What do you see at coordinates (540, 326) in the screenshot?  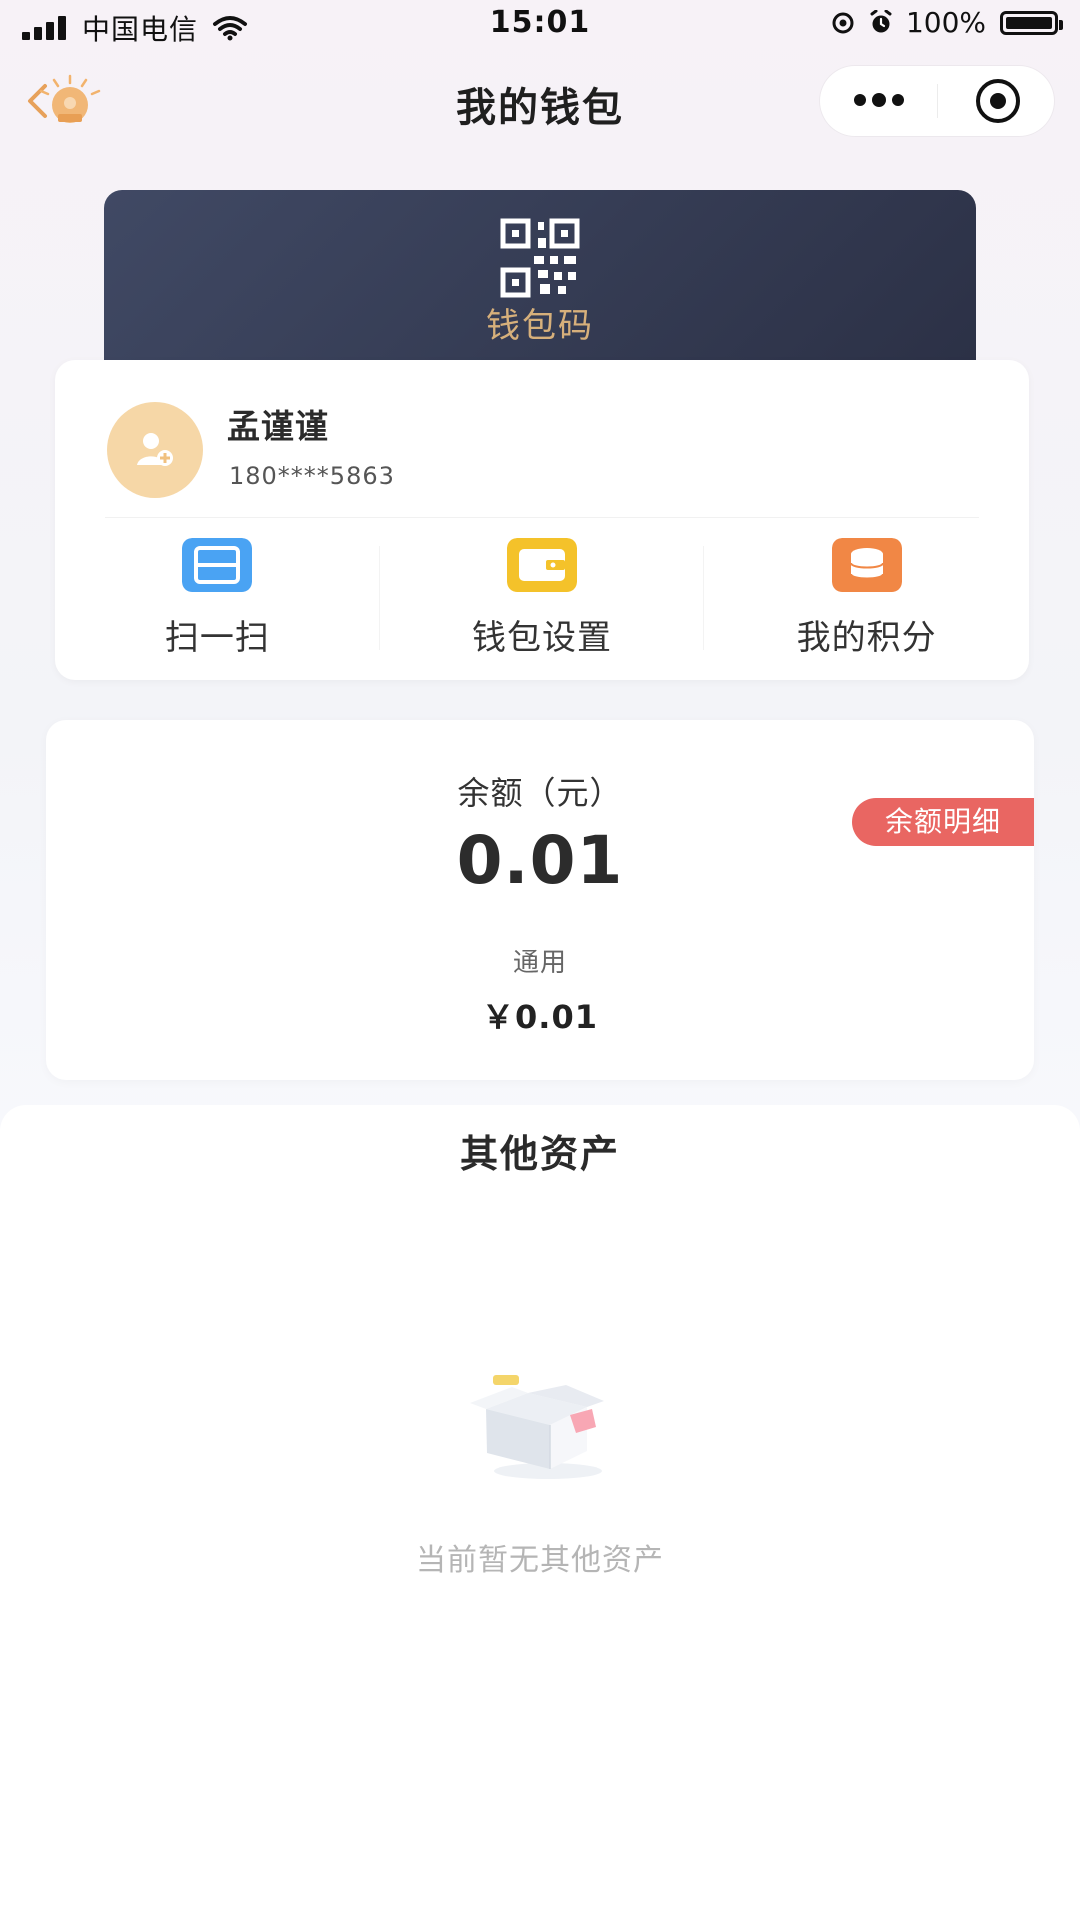 I see `wallet-code-label: 钱包码` at bounding box center [540, 326].